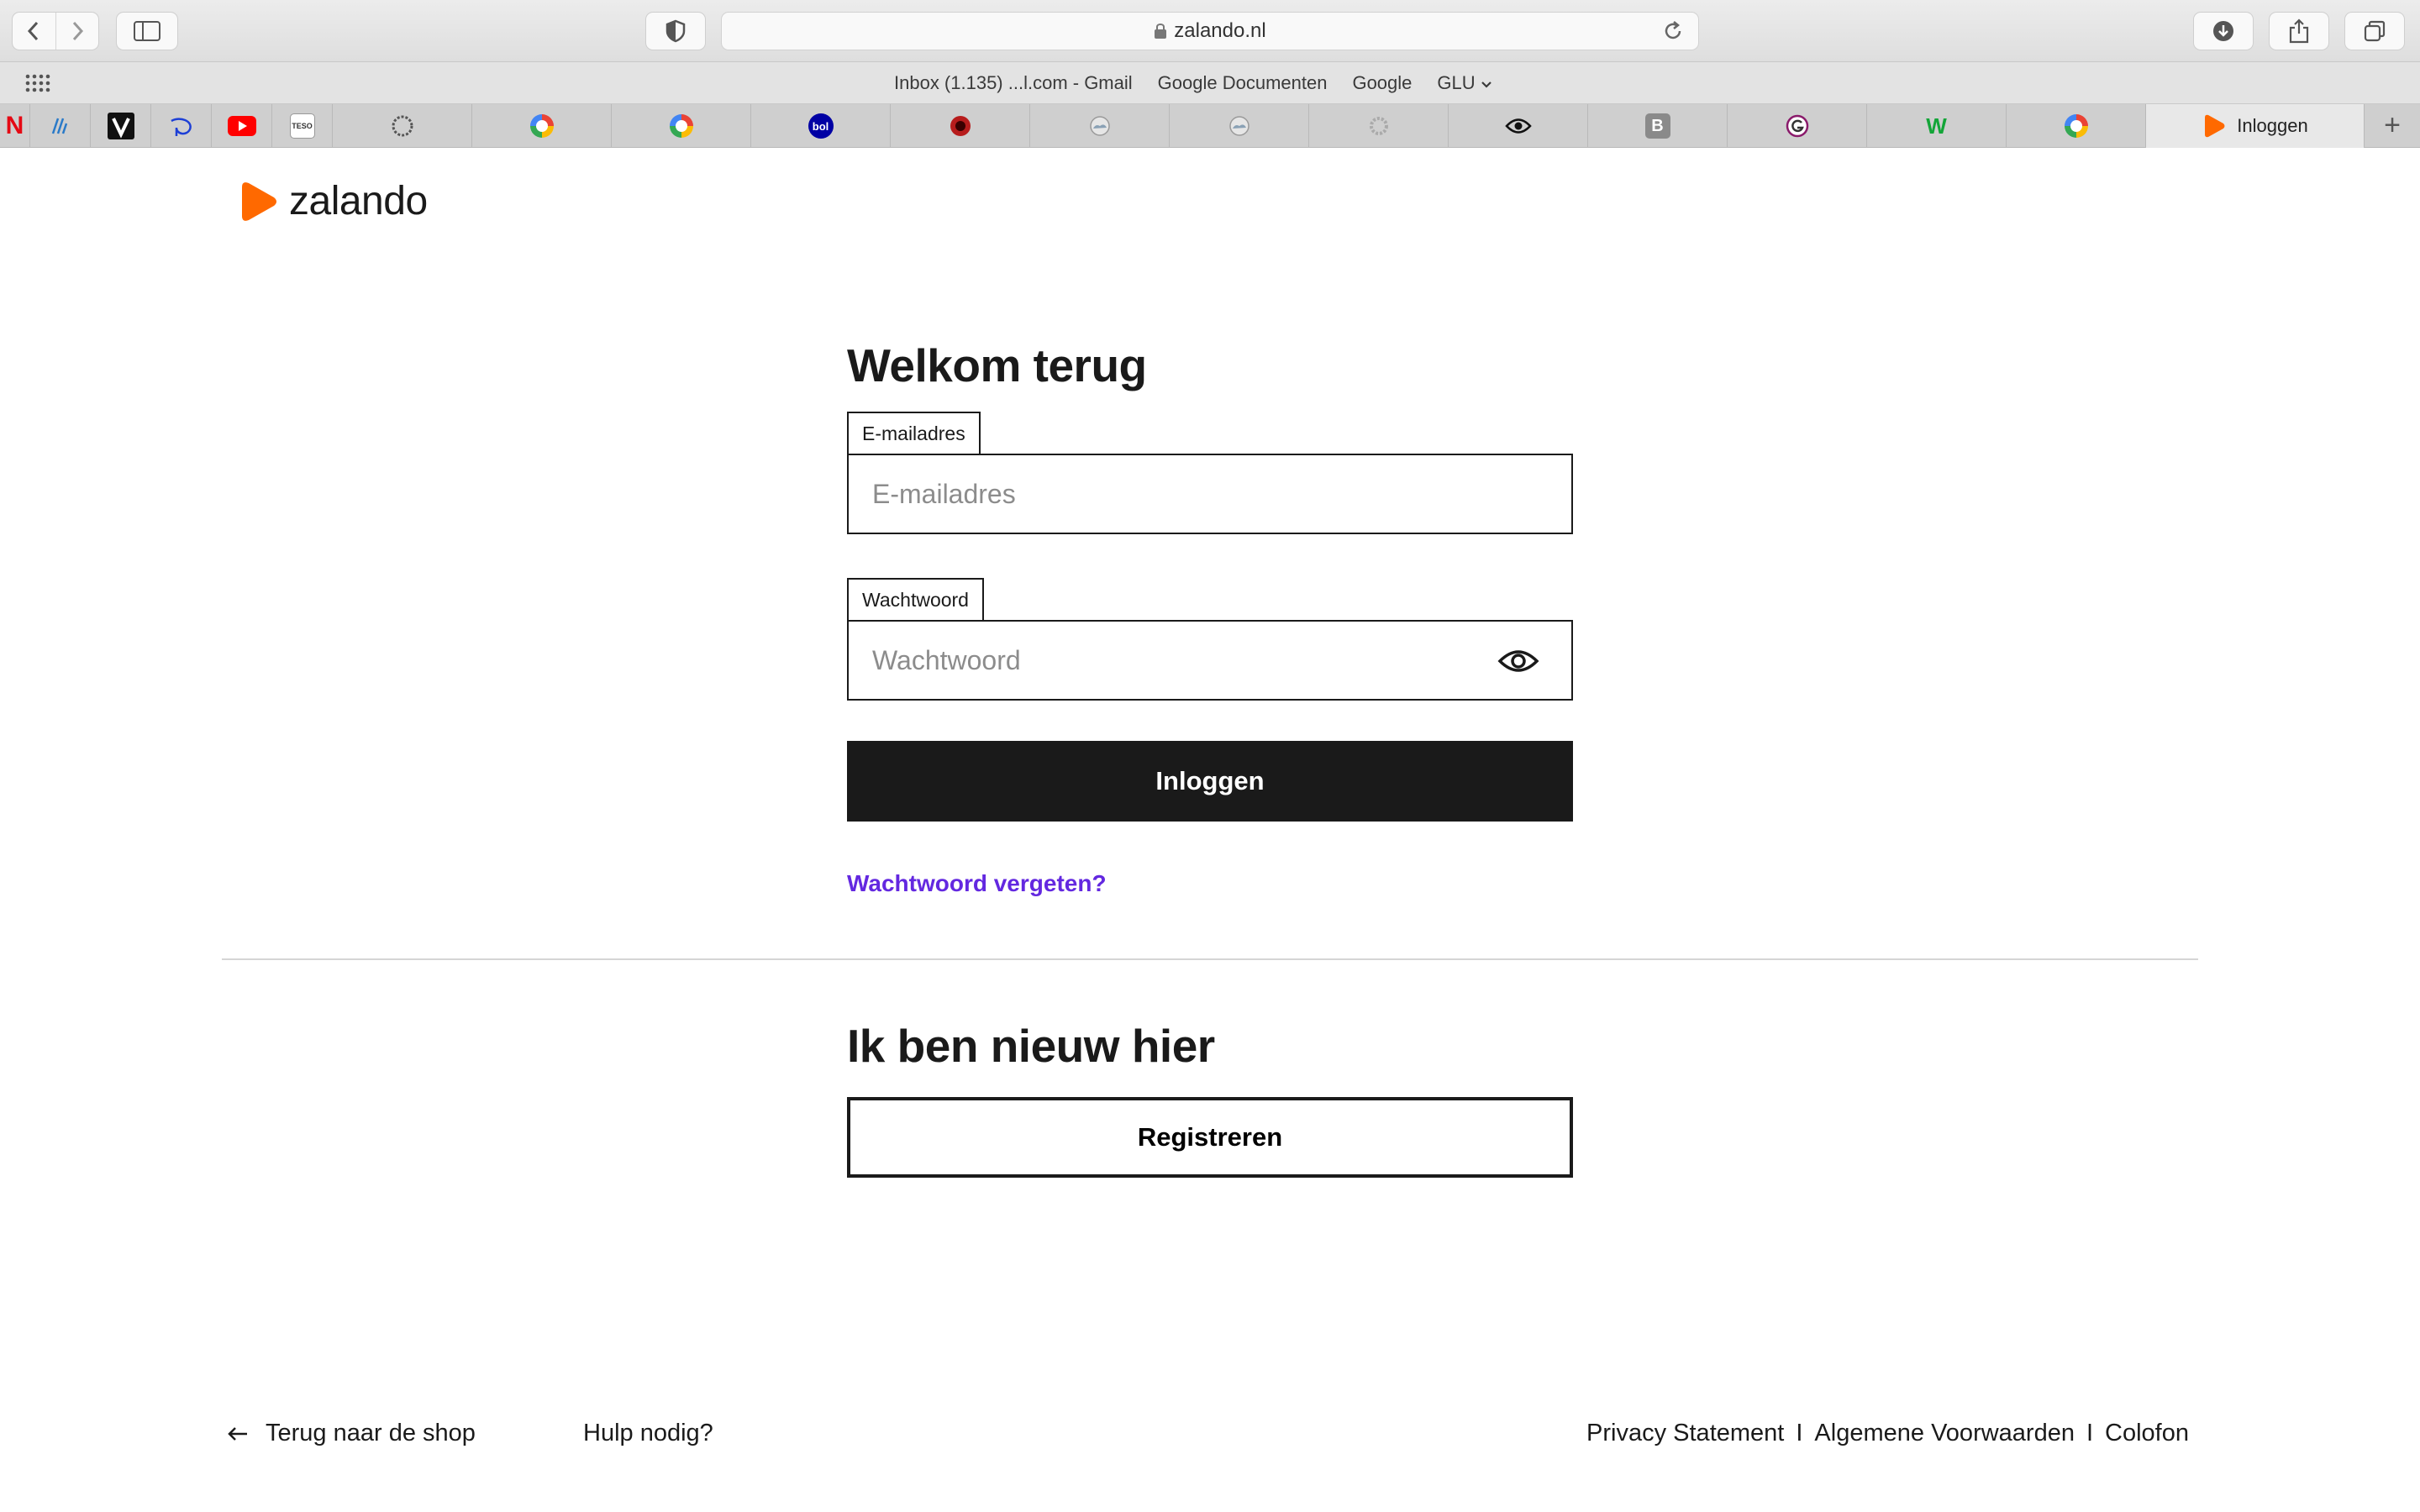 Image resolution: width=2420 pixels, height=1512 pixels. I want to click on back-to-shop-link: Terug naar de shop, so click(352, 1433).